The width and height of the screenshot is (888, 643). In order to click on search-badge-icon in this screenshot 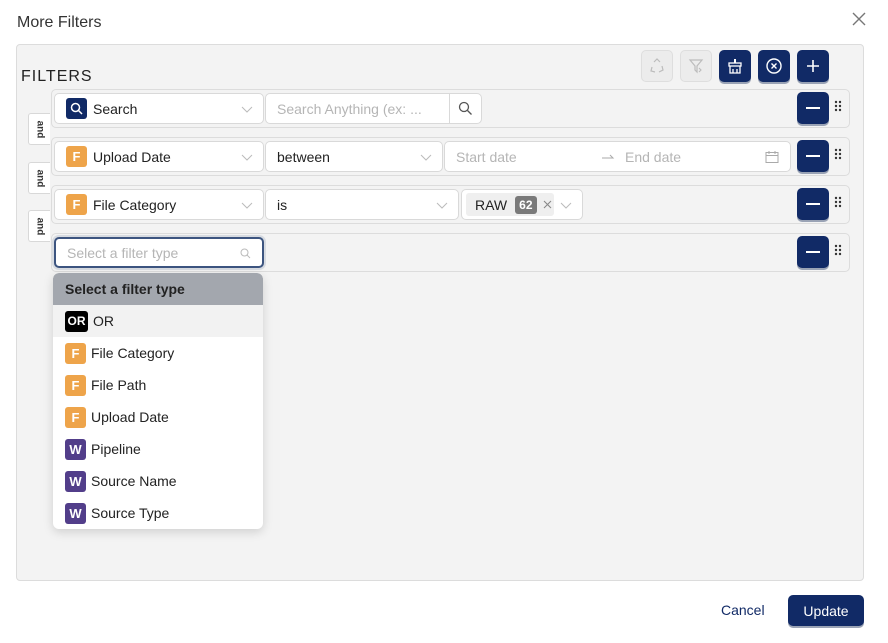, I will do `click(76, 108)`.